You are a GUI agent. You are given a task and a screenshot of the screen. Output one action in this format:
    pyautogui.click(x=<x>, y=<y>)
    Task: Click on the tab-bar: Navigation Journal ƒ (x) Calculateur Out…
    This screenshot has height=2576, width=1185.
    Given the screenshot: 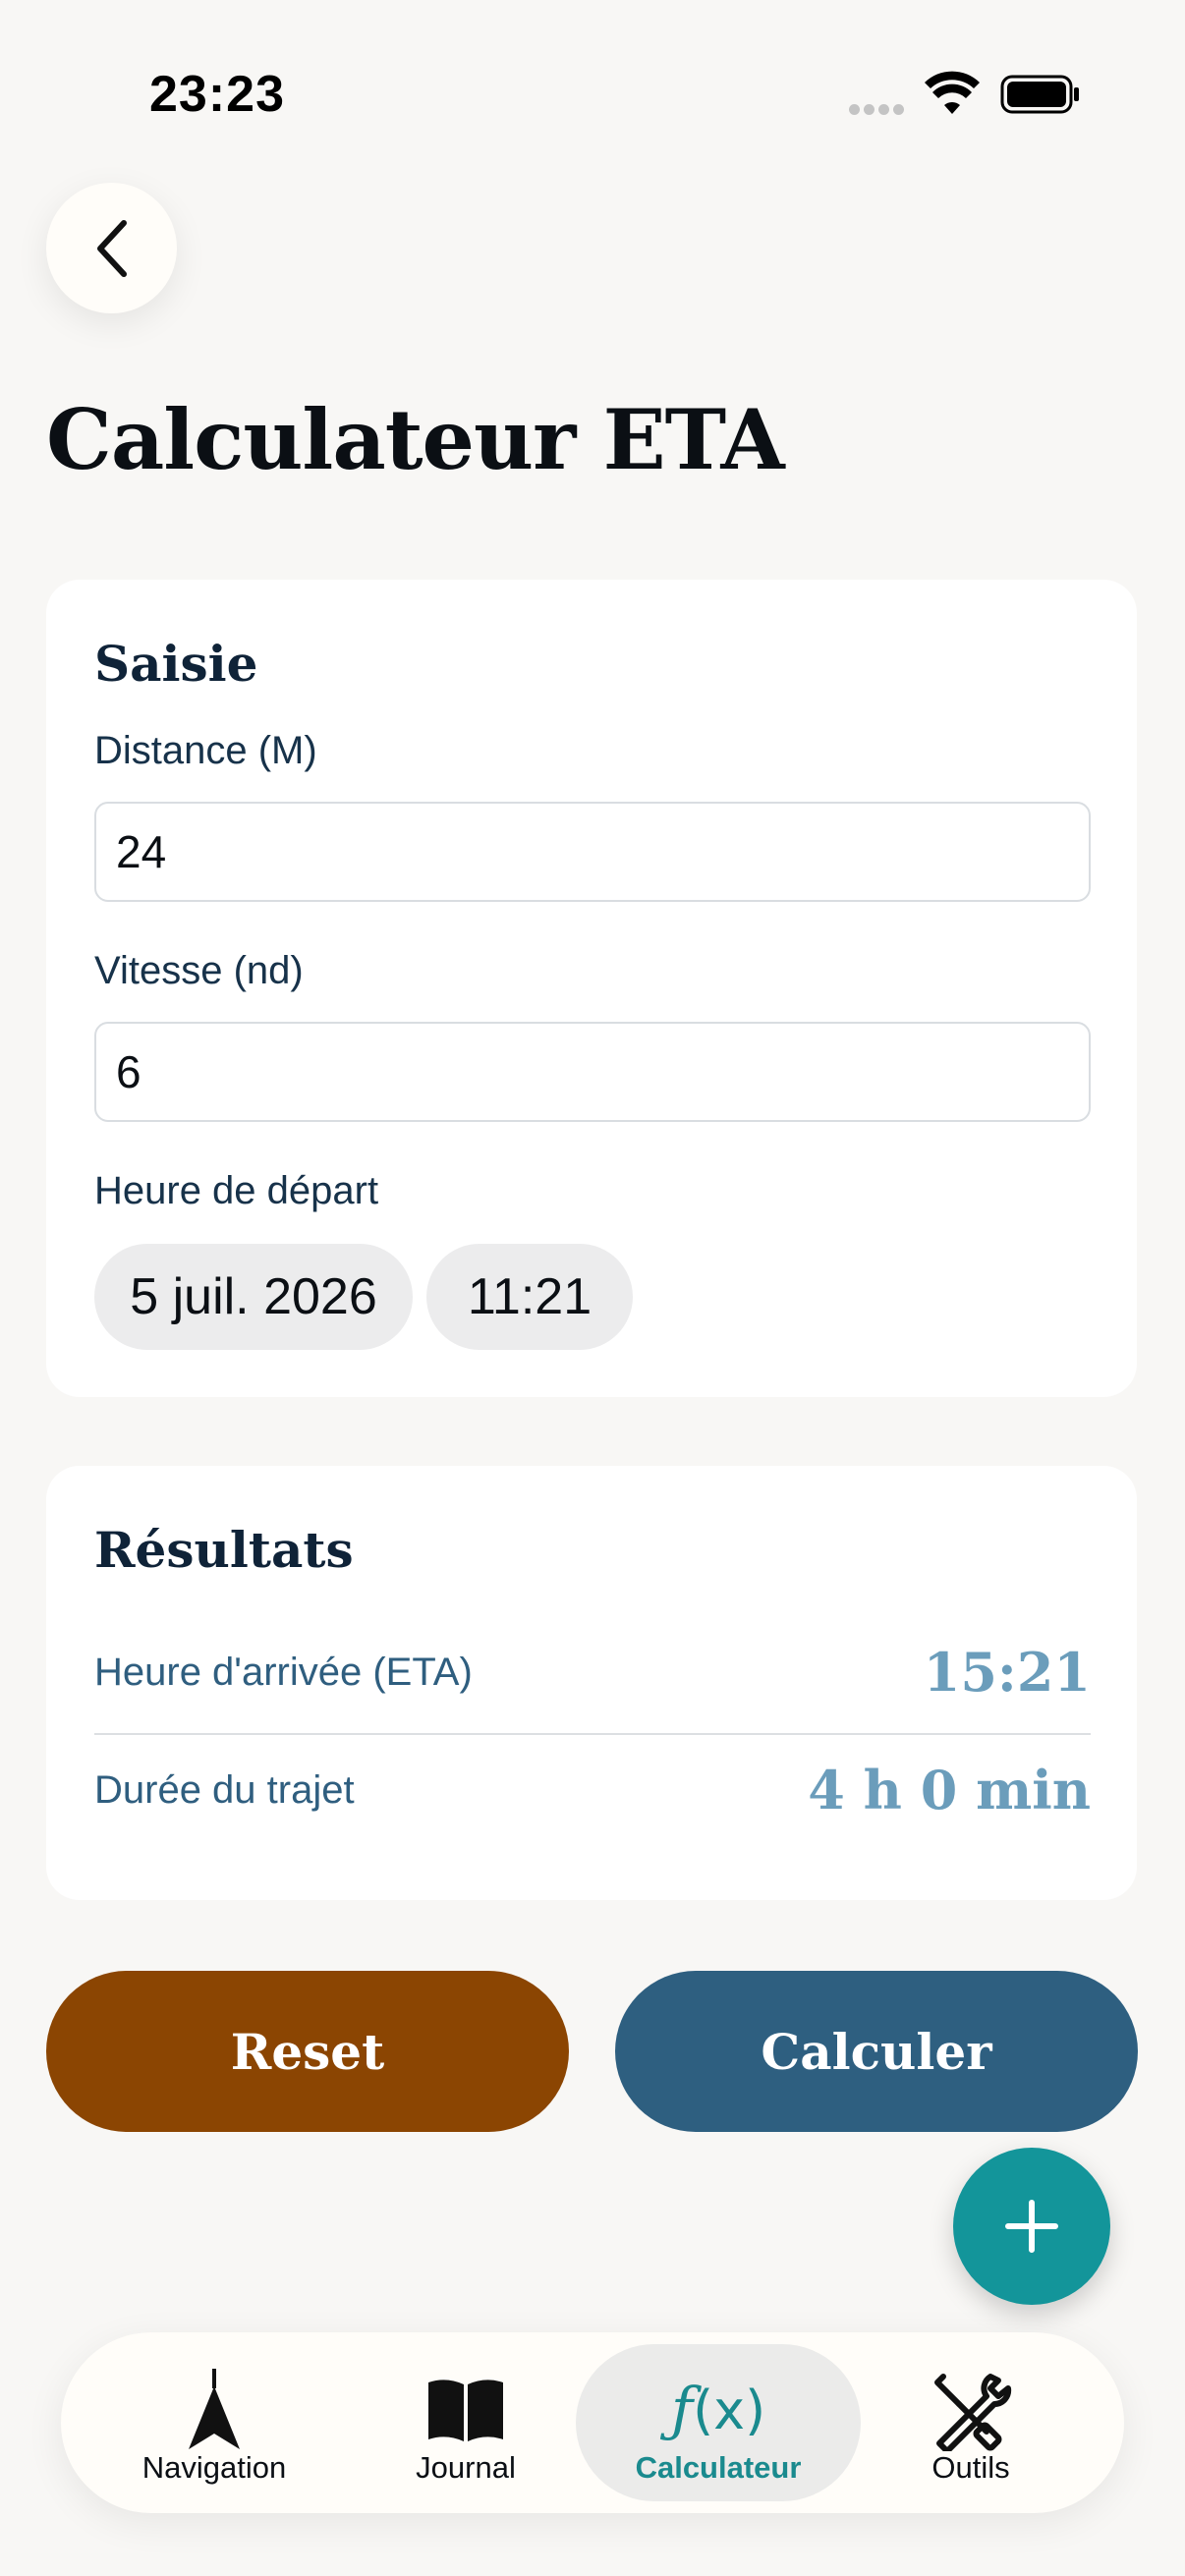 What is the action you would take?
    pyautogui.click(x=592, y=2422)
    